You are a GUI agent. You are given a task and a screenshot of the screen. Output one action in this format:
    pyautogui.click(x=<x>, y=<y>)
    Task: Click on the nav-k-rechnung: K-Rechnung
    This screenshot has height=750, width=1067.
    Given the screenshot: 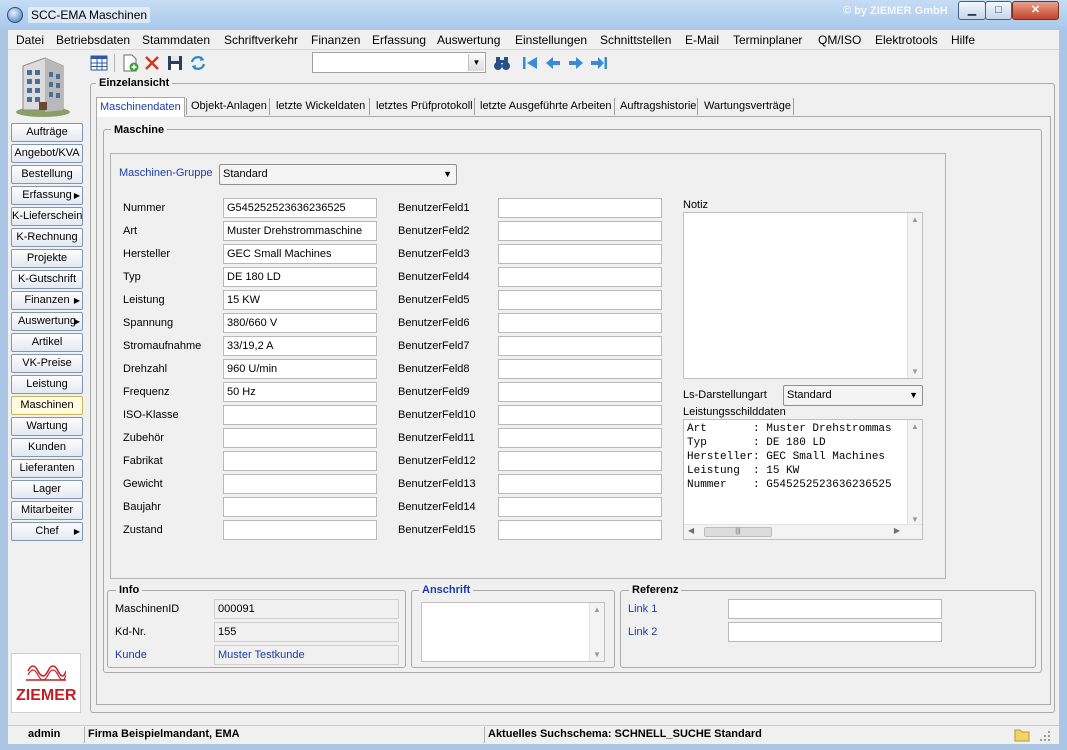 What is the action you would take?
    pyautogui.click(x=47, y=237)
    